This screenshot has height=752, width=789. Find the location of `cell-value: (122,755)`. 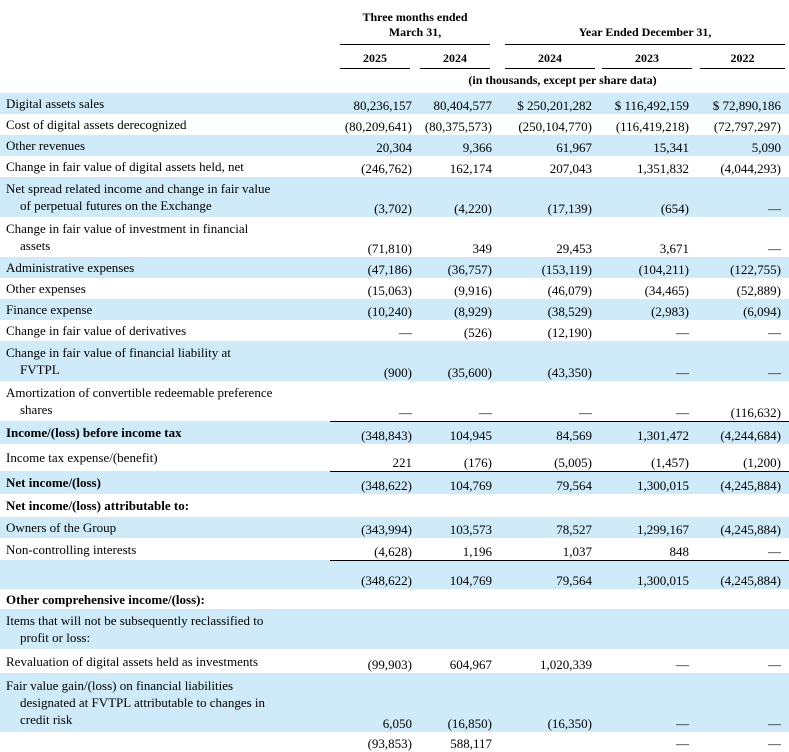

cell-value: (122,755) is located at coordinates (743, 267).